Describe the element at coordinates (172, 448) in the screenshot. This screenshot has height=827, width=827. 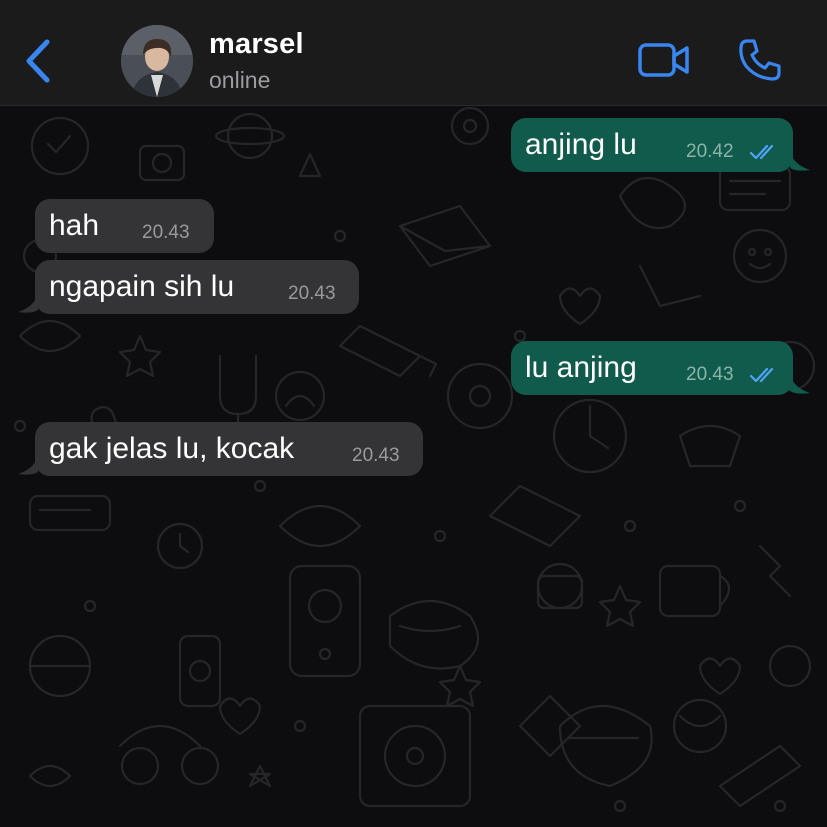
I see `message-text: gak jelas lu, kocak` at that location.